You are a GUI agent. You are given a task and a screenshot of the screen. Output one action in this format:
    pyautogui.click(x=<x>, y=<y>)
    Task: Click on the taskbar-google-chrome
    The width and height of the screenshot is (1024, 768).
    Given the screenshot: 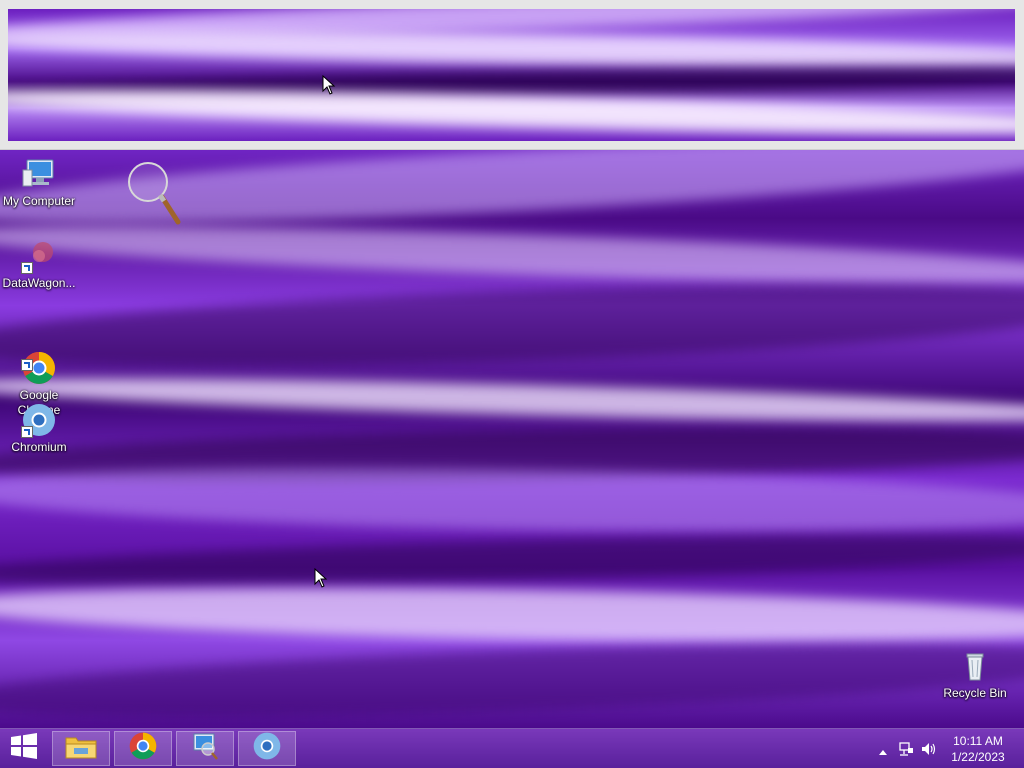 What is the action you would take?
    pyautogui.click(x=143, y=748)
    